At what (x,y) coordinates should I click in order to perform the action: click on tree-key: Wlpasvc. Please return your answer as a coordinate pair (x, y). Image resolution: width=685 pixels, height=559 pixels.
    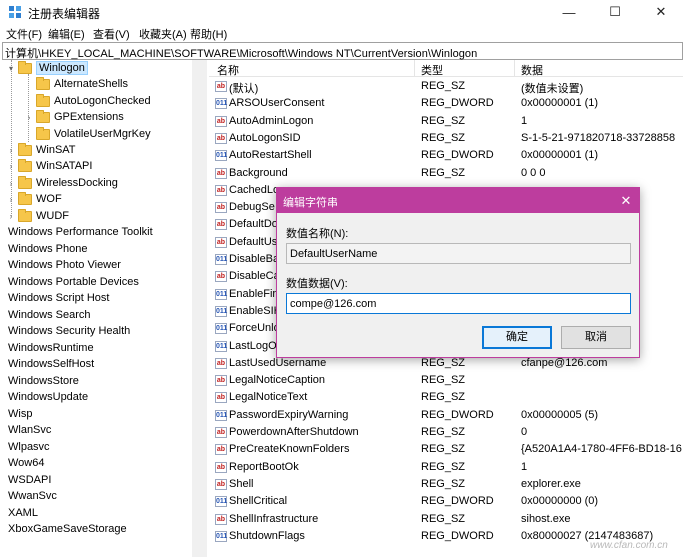
    Looking at the image, I should click on (29, 447).